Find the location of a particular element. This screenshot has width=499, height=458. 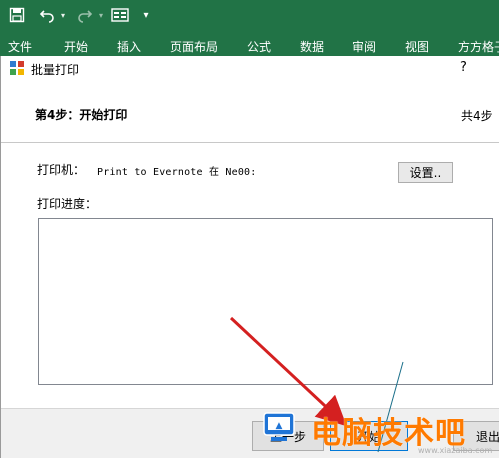

progress-label: 打印进度： is located at coordinates (67, 204).